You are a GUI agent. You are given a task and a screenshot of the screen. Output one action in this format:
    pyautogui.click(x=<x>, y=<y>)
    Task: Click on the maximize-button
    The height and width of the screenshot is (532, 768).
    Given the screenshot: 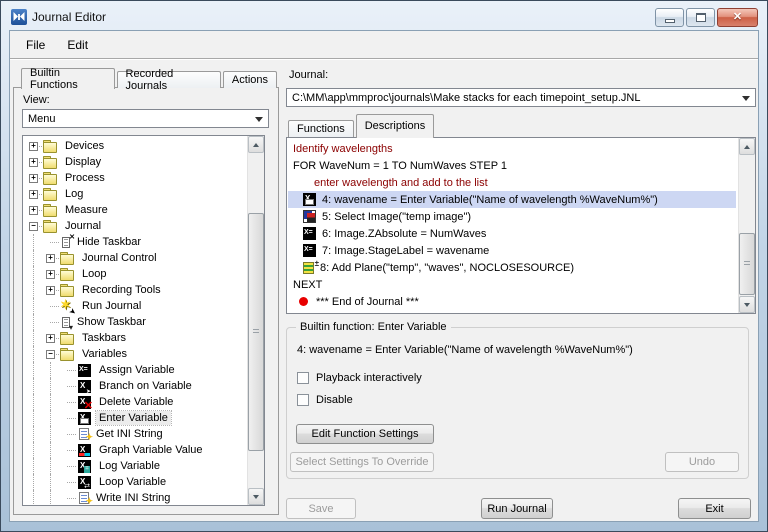 What is the action you would take?
    pyautogui.click(x=700, y=17)
    